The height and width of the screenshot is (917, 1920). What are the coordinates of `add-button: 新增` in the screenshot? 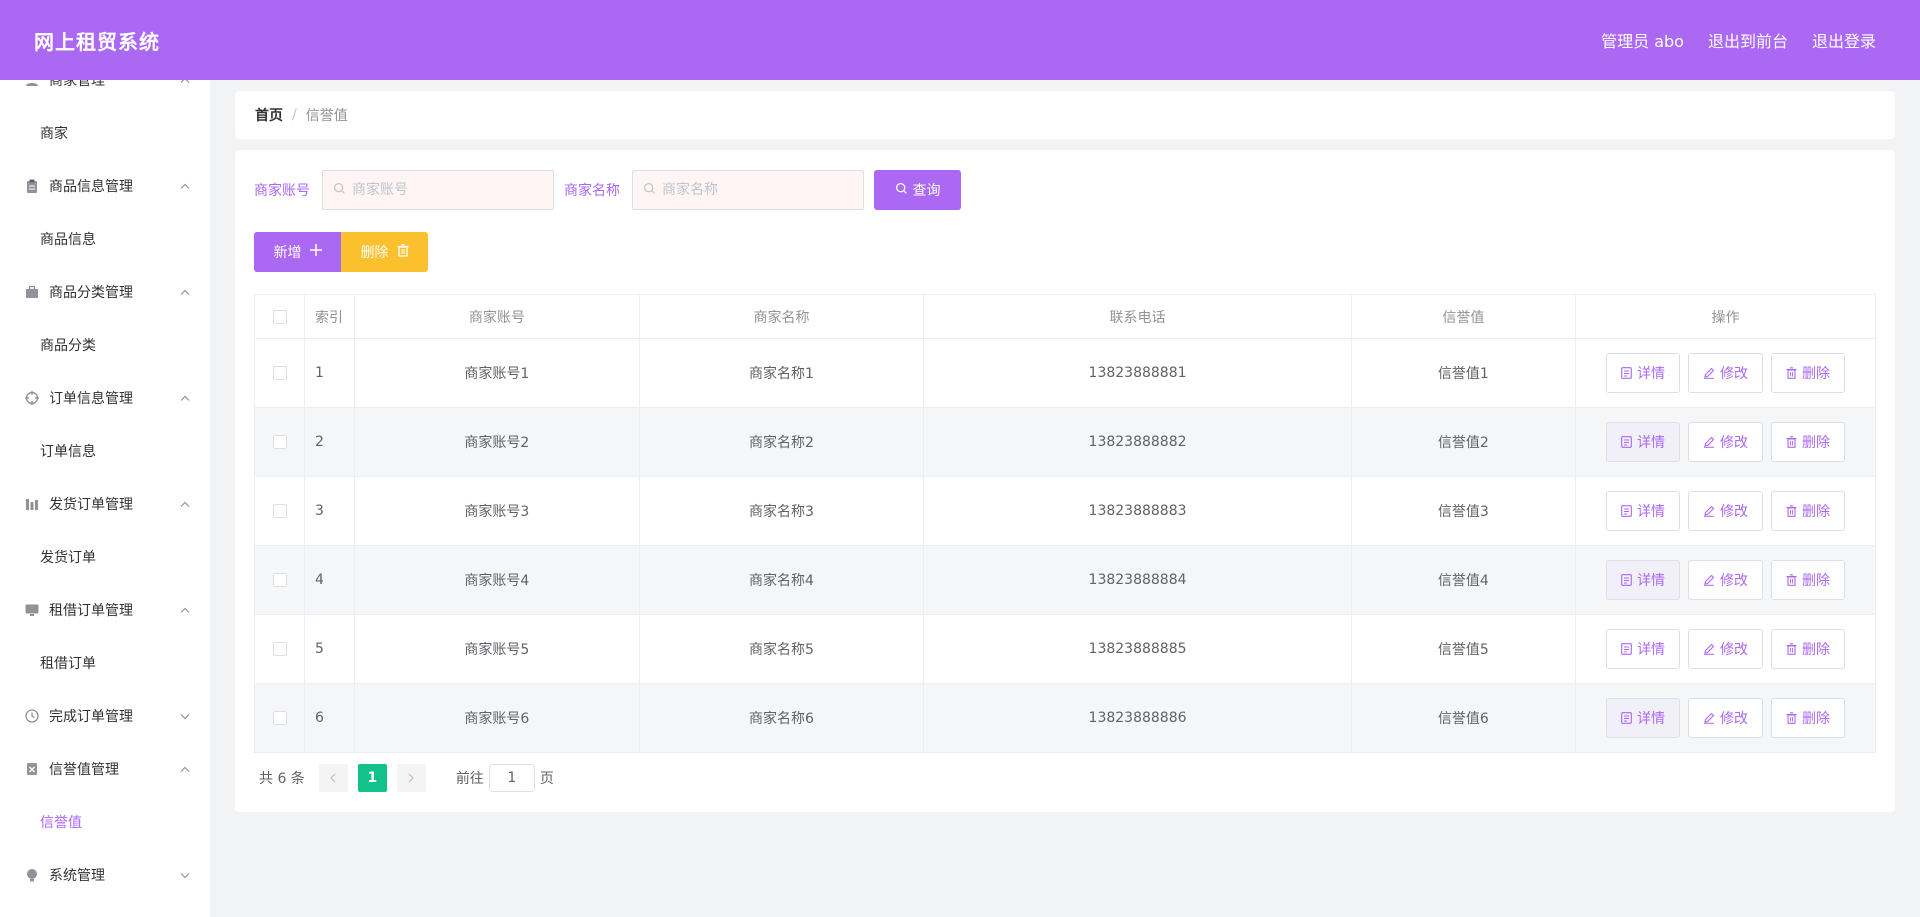 It's located at (297, 252).